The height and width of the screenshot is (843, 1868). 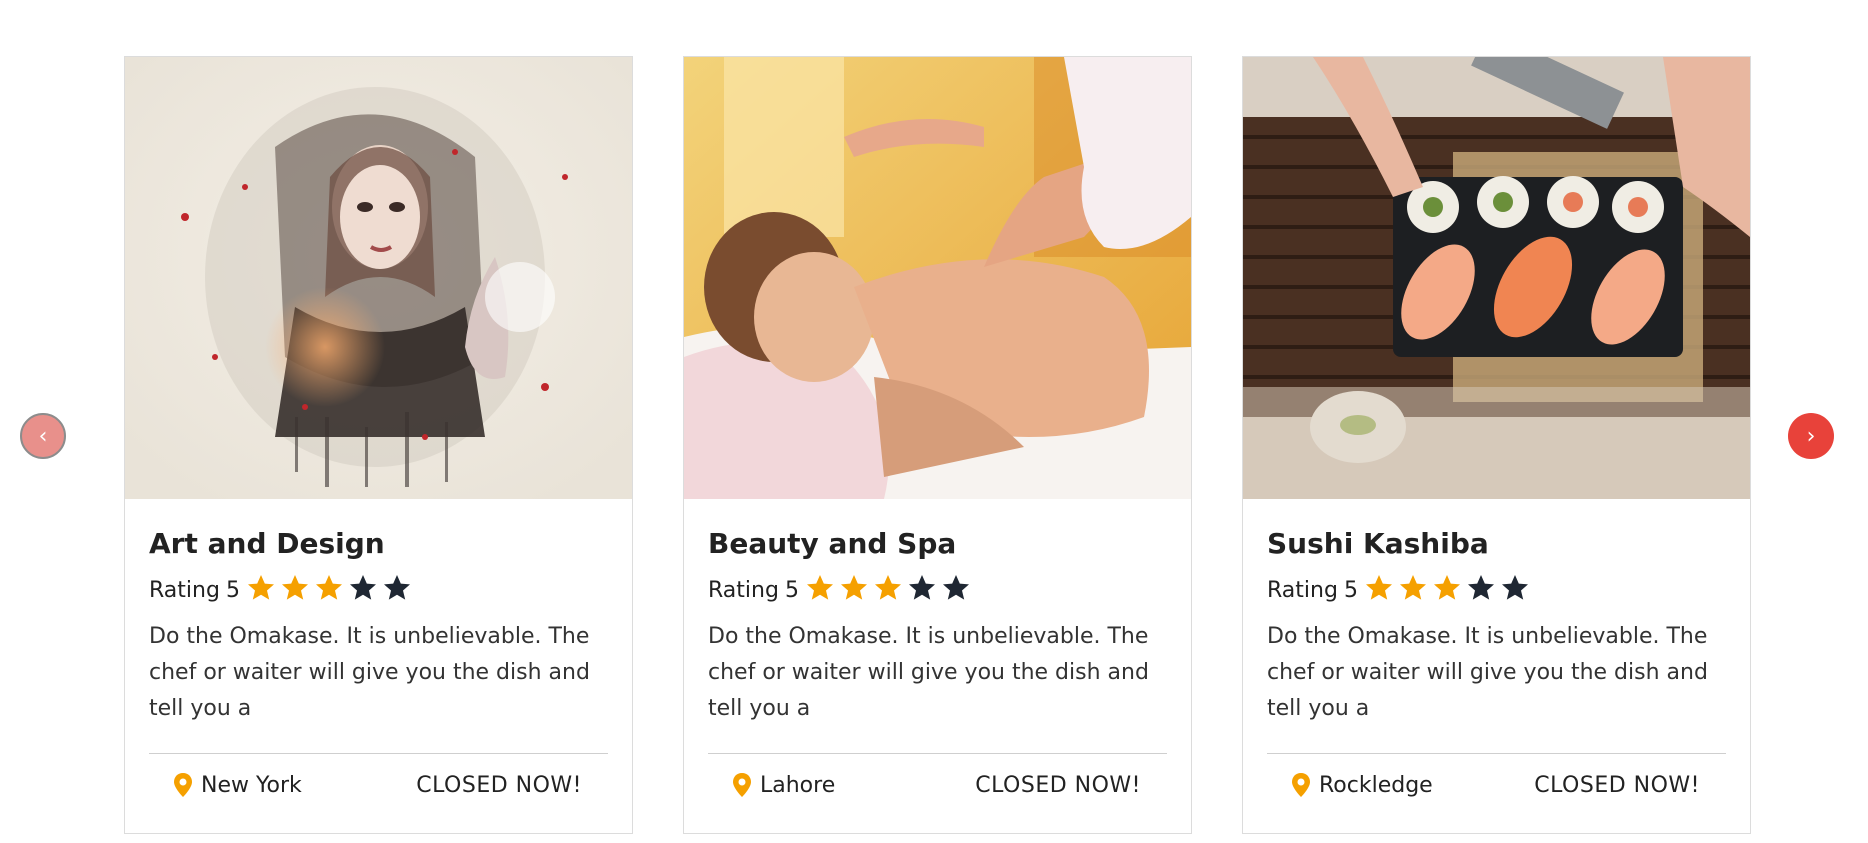 I want to click on location: Lahore, so click(x=783, y=785).